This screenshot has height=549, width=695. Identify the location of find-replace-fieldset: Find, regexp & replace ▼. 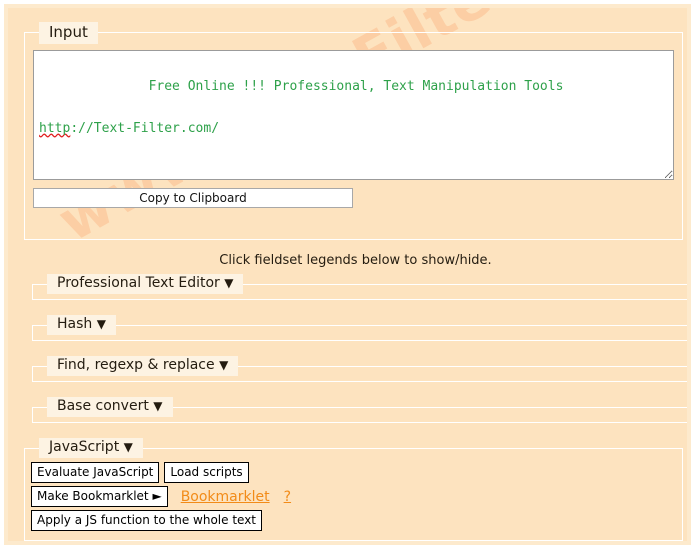
(359, 369).